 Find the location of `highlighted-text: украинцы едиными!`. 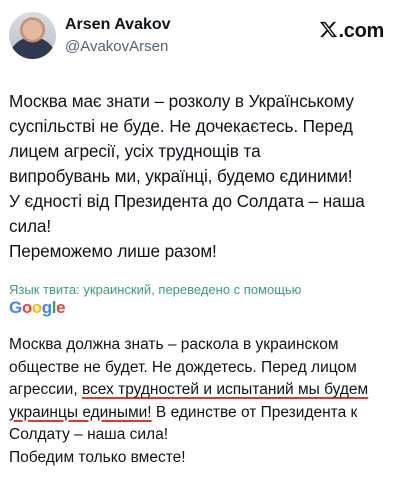

highlighted-text: украинцы едиными! is located at coordinates (80, 412).